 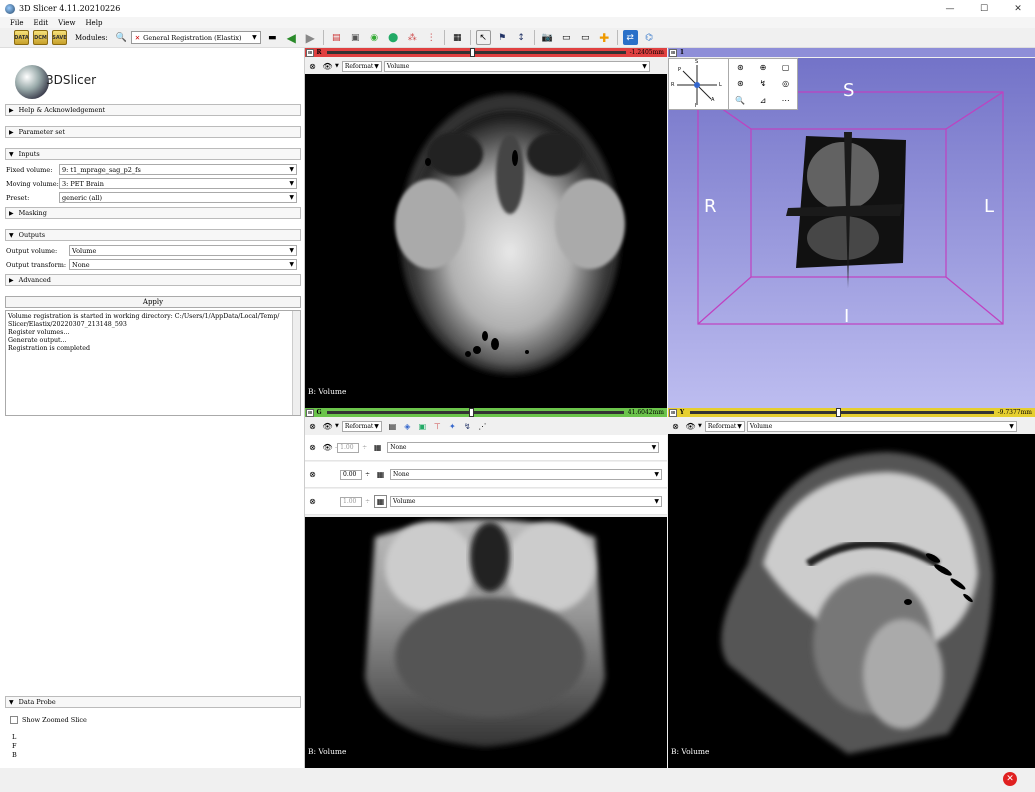 I want to click on error-log-icon: ✕, so click(x=1010, y=779).